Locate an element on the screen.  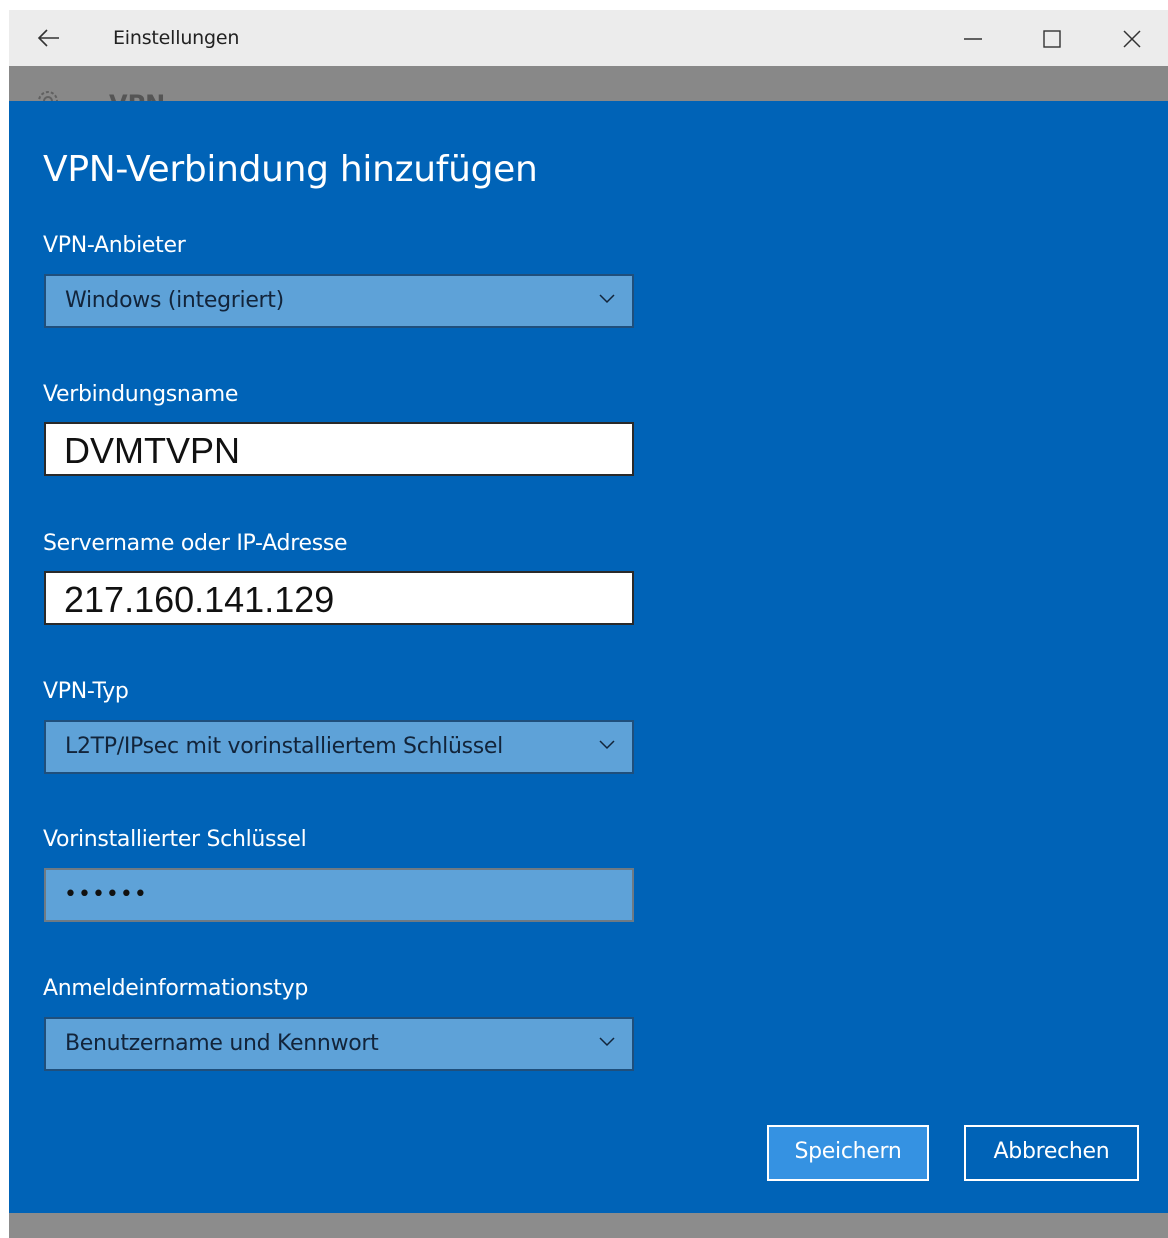
dialog-title: VPN-Verbindung hinzufügen is located at coordinates (290, 169).